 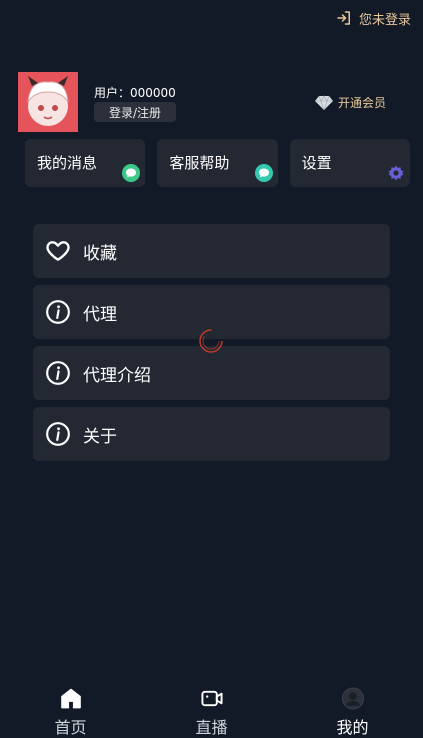 I want to click on my-messages-label: 我的消息, so click(x=67, y=163).